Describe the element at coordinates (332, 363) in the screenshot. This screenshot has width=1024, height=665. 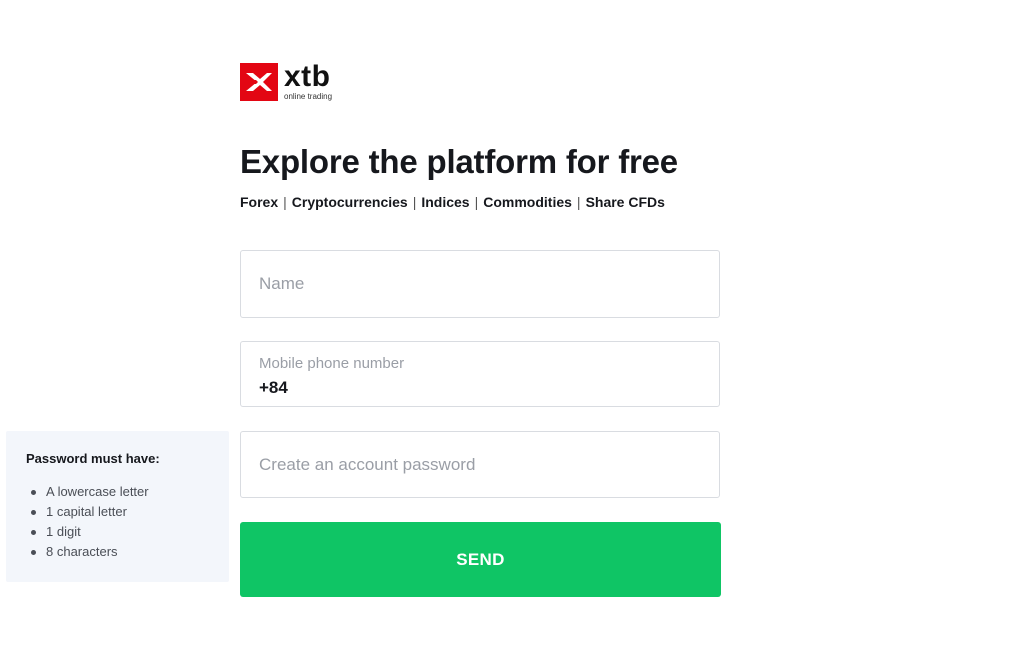
I see `phone-label: Mobile phone number` at that location.